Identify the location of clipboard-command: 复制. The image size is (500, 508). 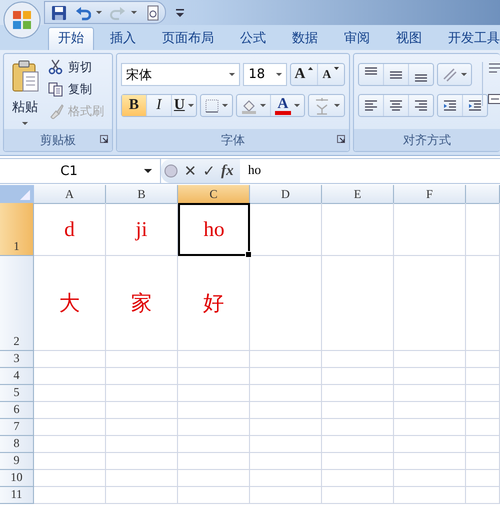
(76, 89).